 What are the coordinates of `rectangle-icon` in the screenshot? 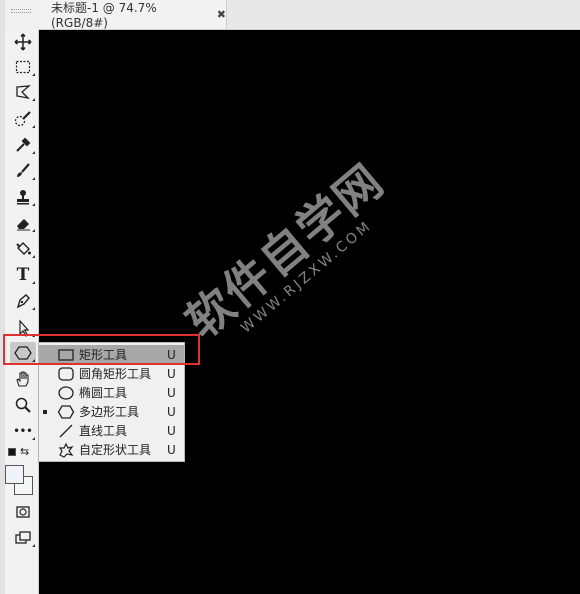 It's located at (66, 354).